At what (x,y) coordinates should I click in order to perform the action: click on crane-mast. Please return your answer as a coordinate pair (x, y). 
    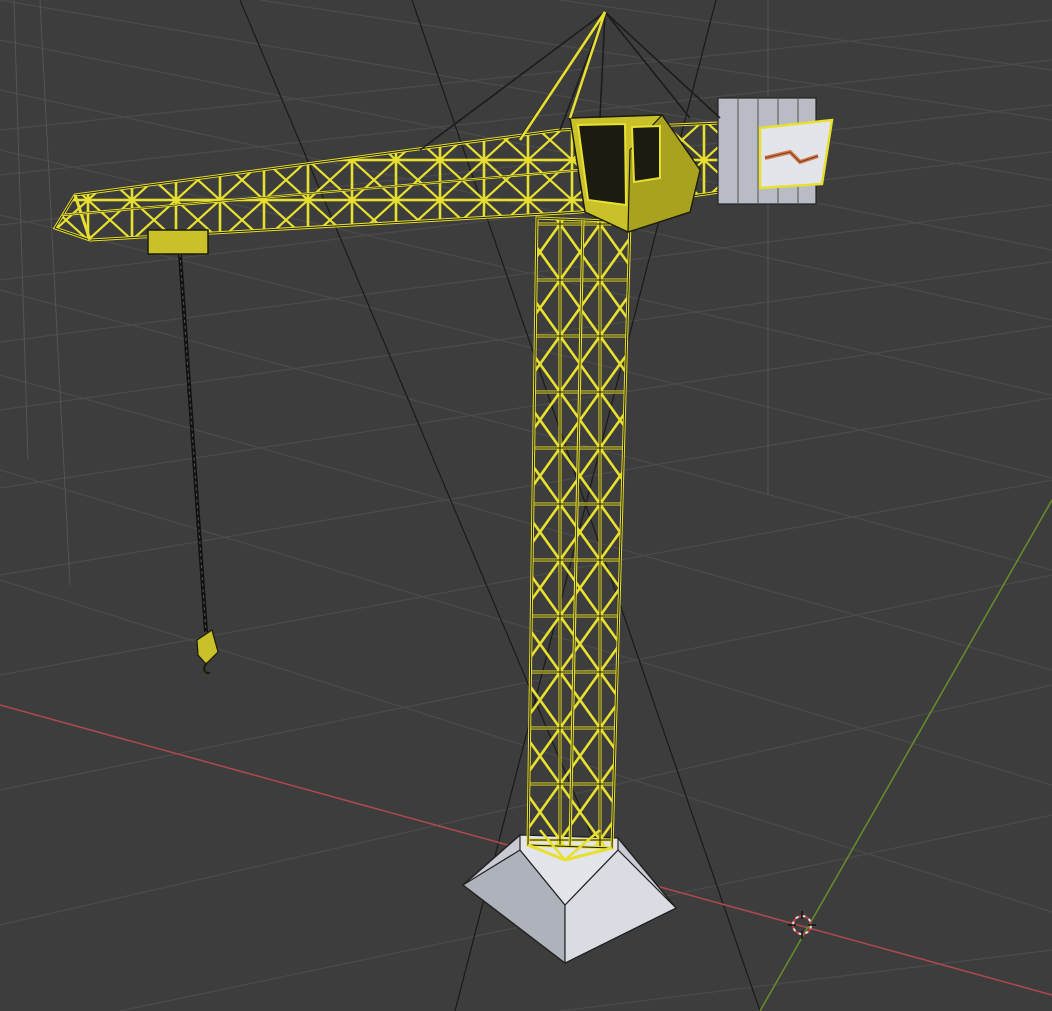
    Looking at the image, I should click on (579, 539).